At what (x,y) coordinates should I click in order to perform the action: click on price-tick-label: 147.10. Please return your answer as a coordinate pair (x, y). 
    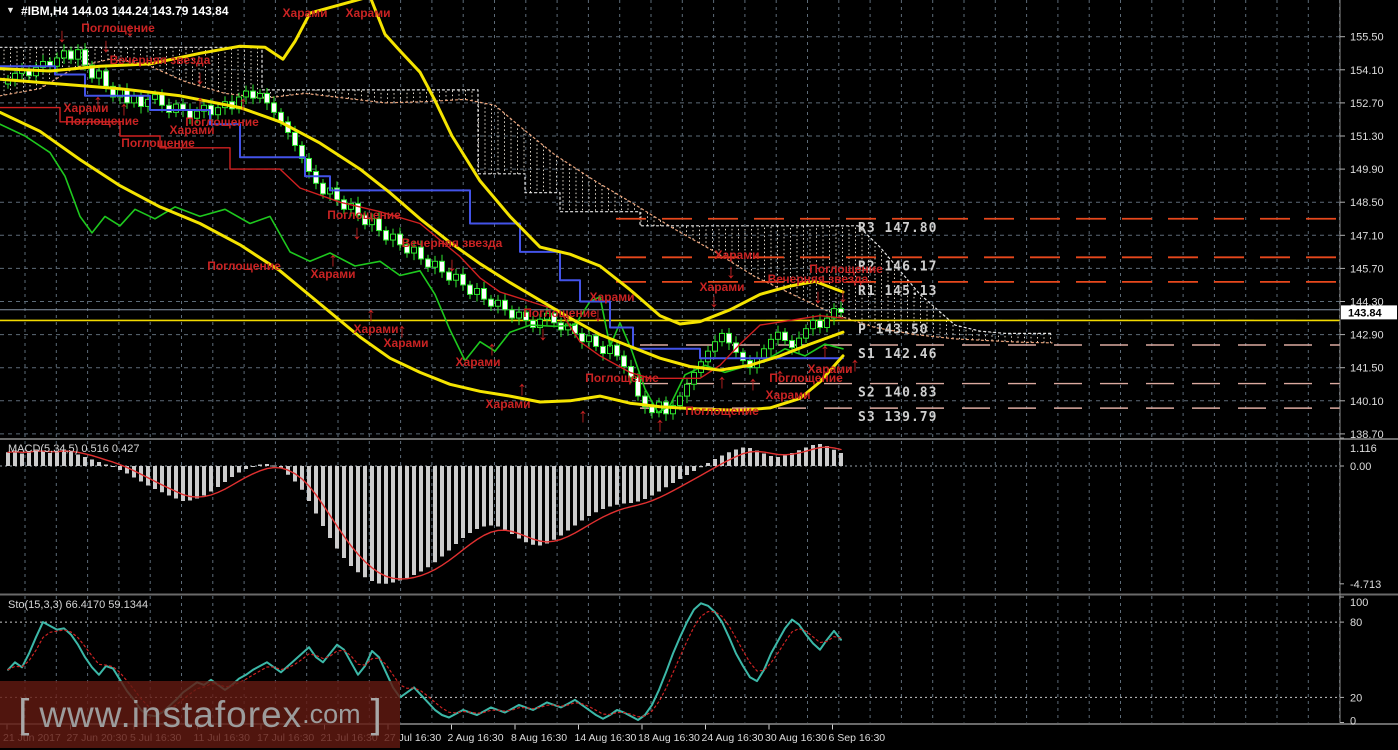
    Looking at the image, I should click on (1367, 236).